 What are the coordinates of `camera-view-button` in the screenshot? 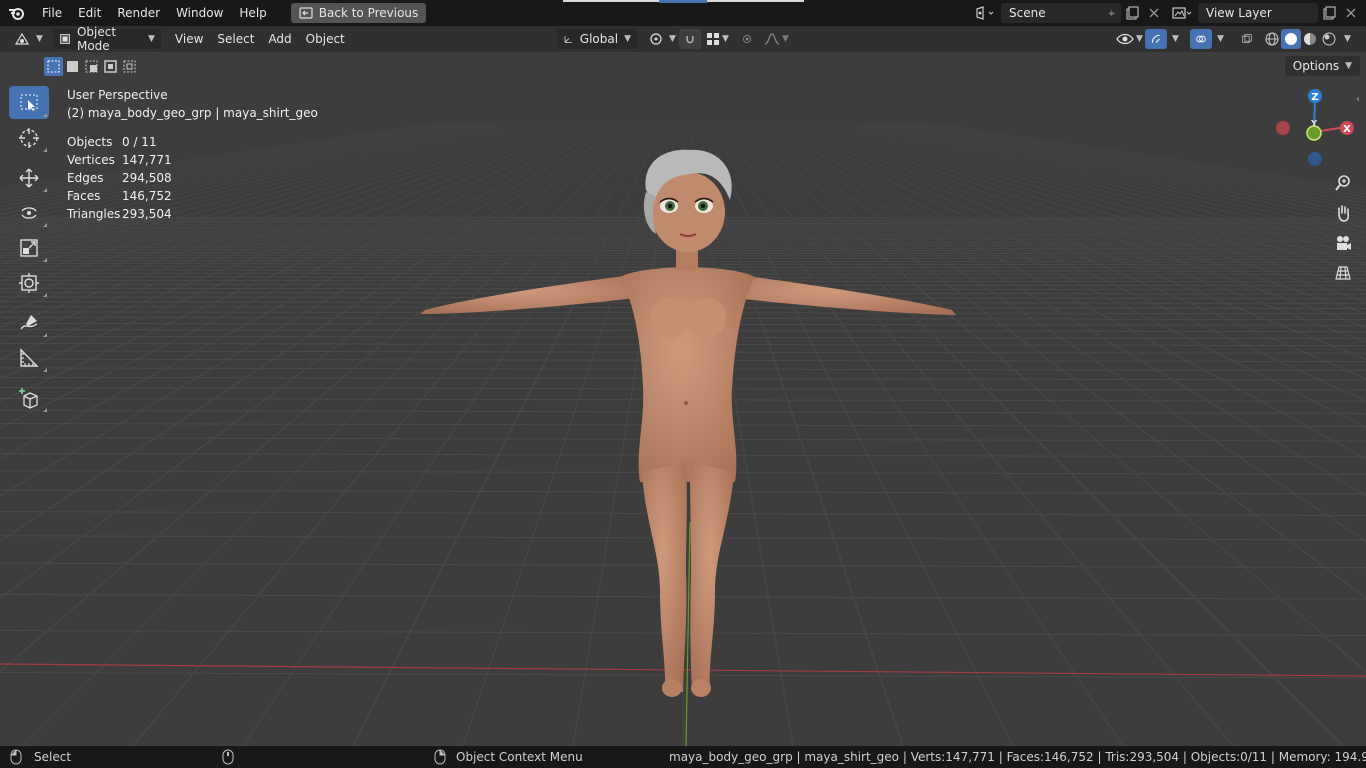 It's located at (1343, 243).